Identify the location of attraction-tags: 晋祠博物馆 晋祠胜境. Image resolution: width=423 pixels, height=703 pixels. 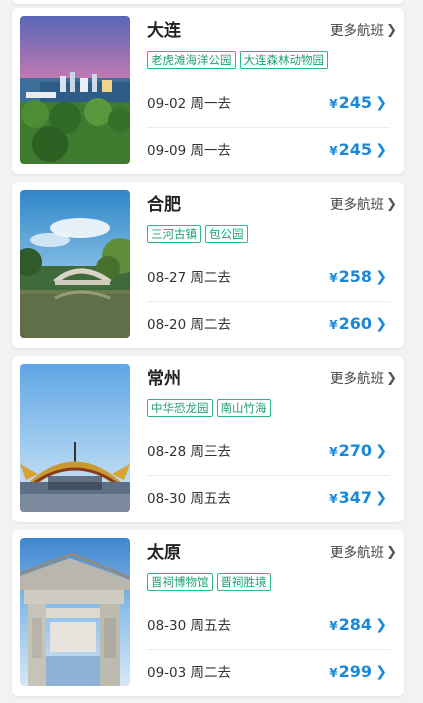
(209, 582).